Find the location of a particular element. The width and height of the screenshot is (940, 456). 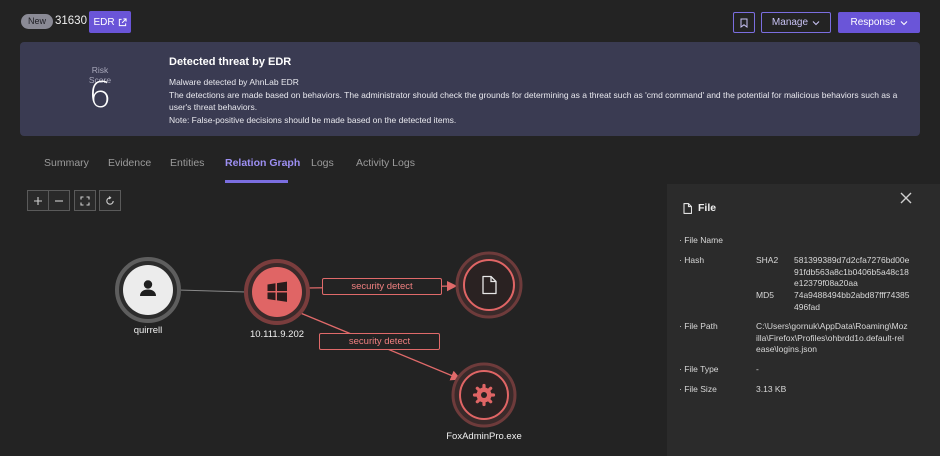

top-bar: New 31630 EDR Manage Response is located at coordinates (470, 21).